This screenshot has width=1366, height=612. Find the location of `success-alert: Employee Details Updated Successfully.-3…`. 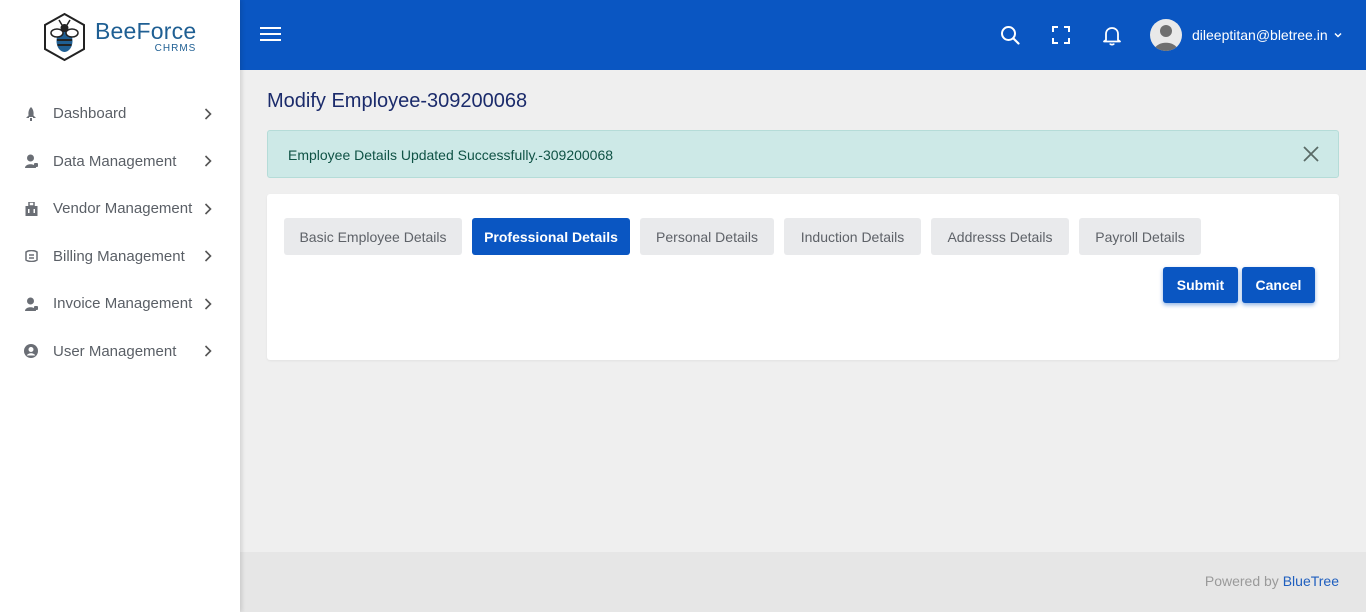

success-alert: Employee Details Updated Successfully.-3… is located at coordinates (803, 154).